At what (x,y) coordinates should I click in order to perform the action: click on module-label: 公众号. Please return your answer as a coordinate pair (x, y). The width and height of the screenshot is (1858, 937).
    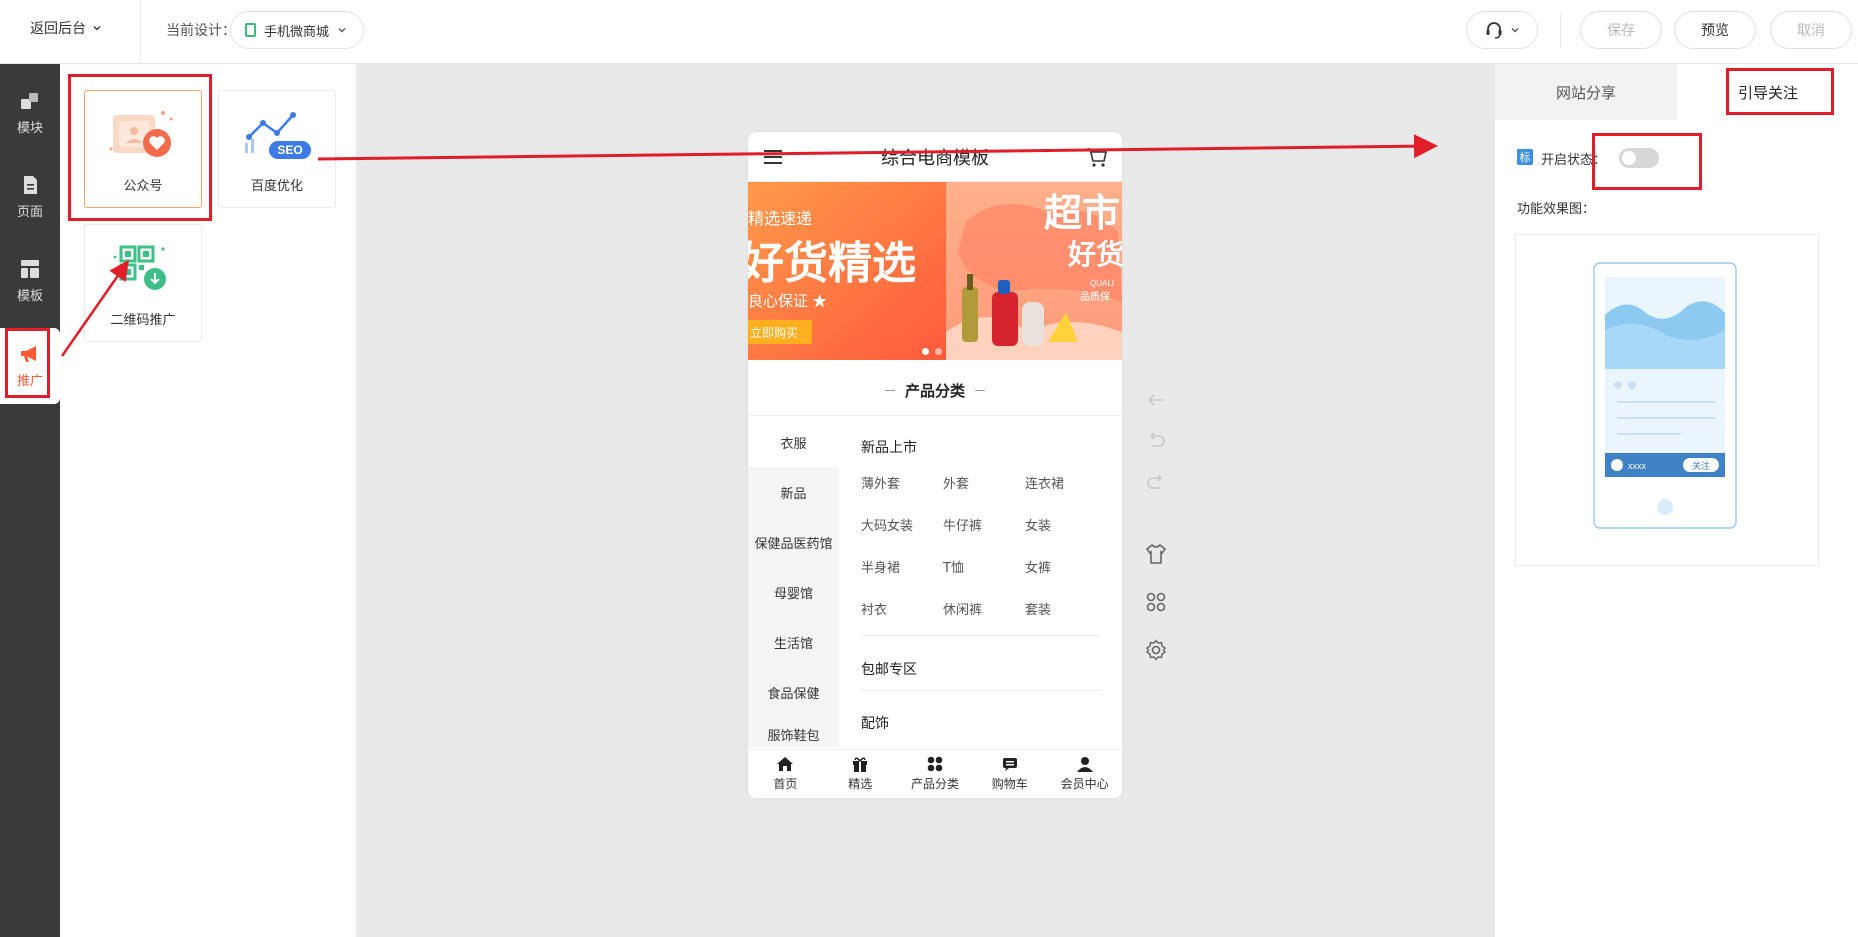
    Looking at the image, I should click on (143, 186).